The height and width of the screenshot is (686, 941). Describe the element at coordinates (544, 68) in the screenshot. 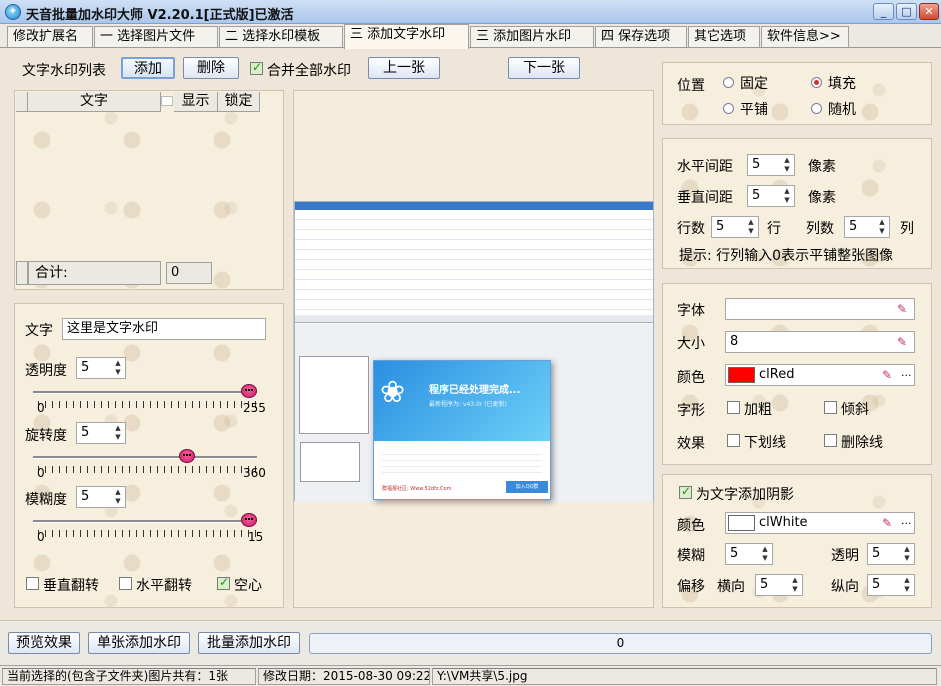

I see `next-image-button: 下一张` at that location.